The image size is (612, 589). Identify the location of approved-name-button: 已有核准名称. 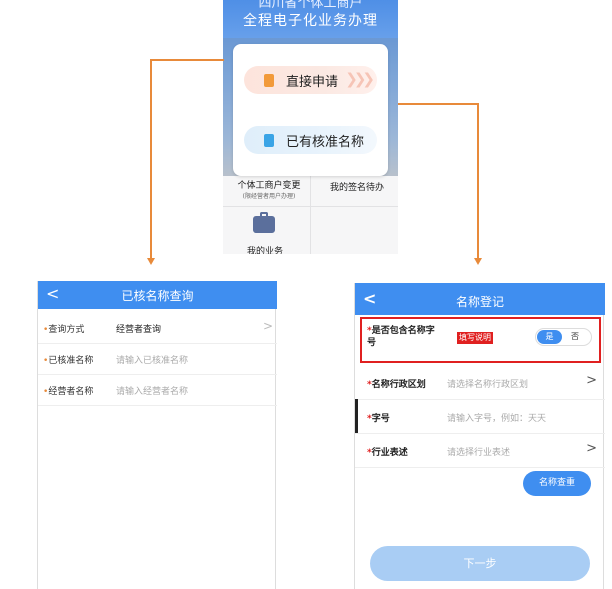
(310, 140).